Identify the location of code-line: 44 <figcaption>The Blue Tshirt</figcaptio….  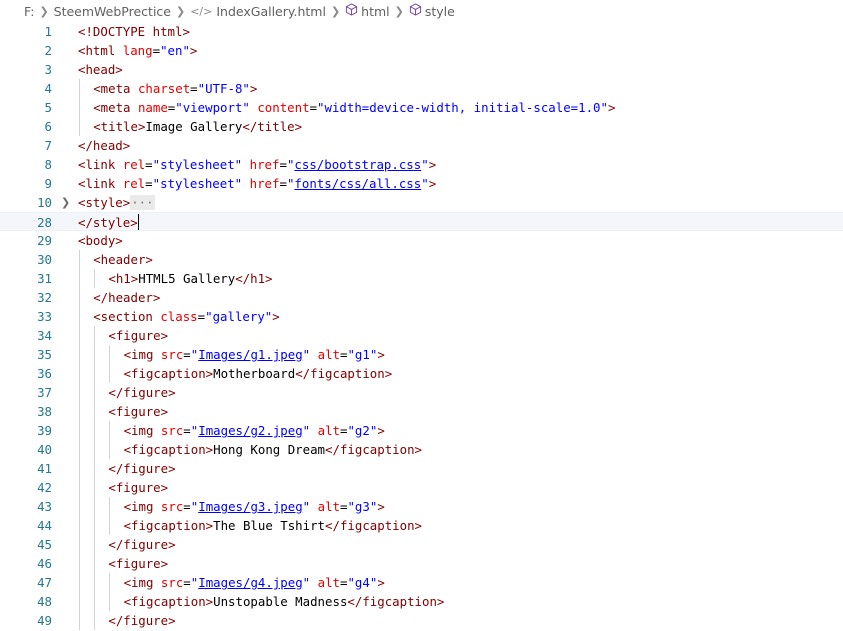
(421, 525).